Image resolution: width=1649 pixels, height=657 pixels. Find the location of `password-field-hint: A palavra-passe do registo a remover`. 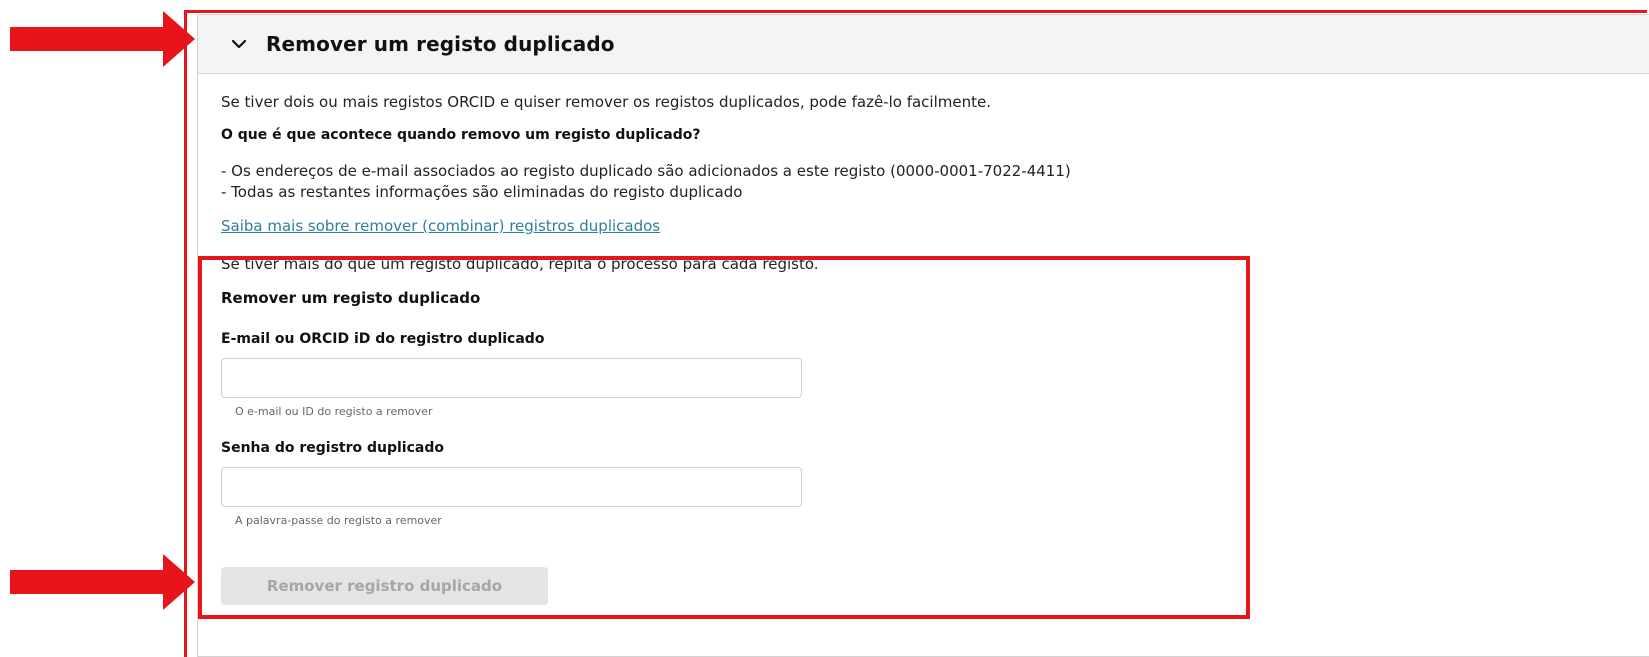

password-field-hint: A palavra-passe do registo a remover is located at coordinates (338, 520).